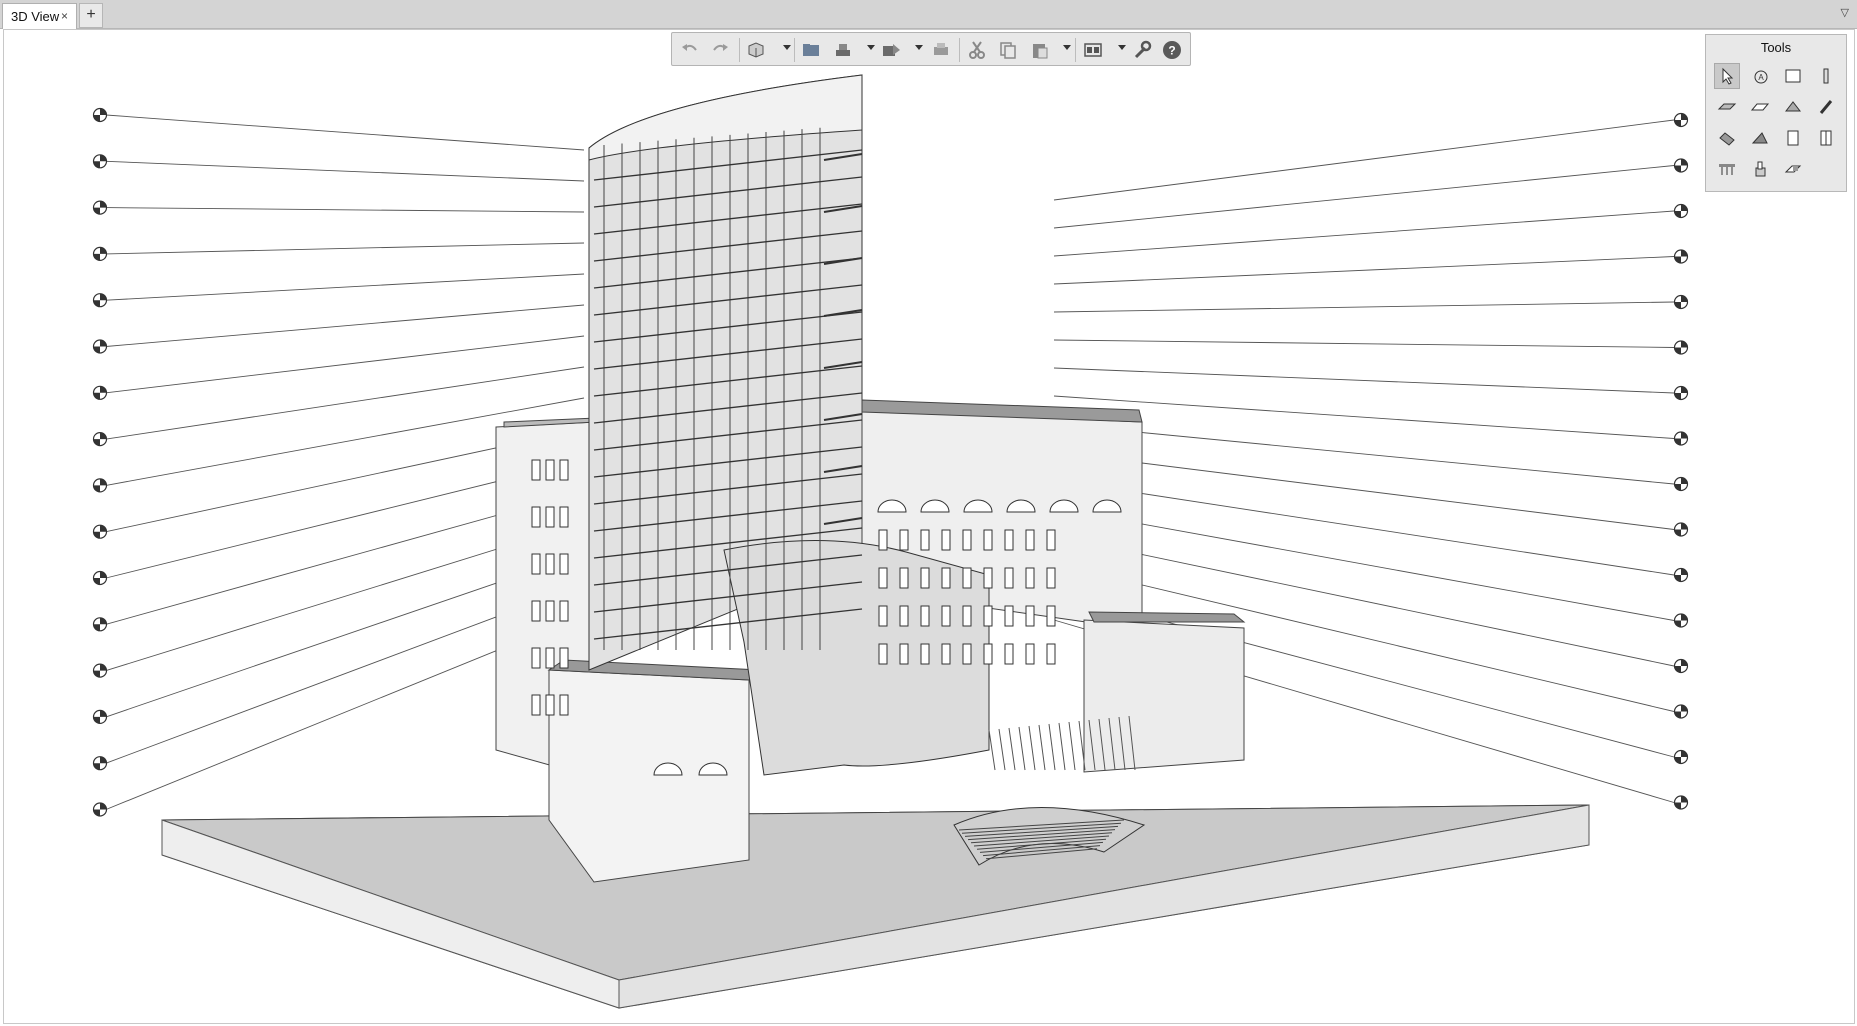 The image size is (1857, 1026). Describe the element at coordinates (1845, 12) in the screenshot. I see `tab-menu-icon: ▽` at that location.